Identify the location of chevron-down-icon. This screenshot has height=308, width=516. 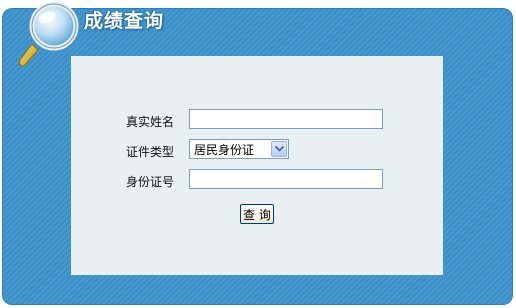
(279, 149).